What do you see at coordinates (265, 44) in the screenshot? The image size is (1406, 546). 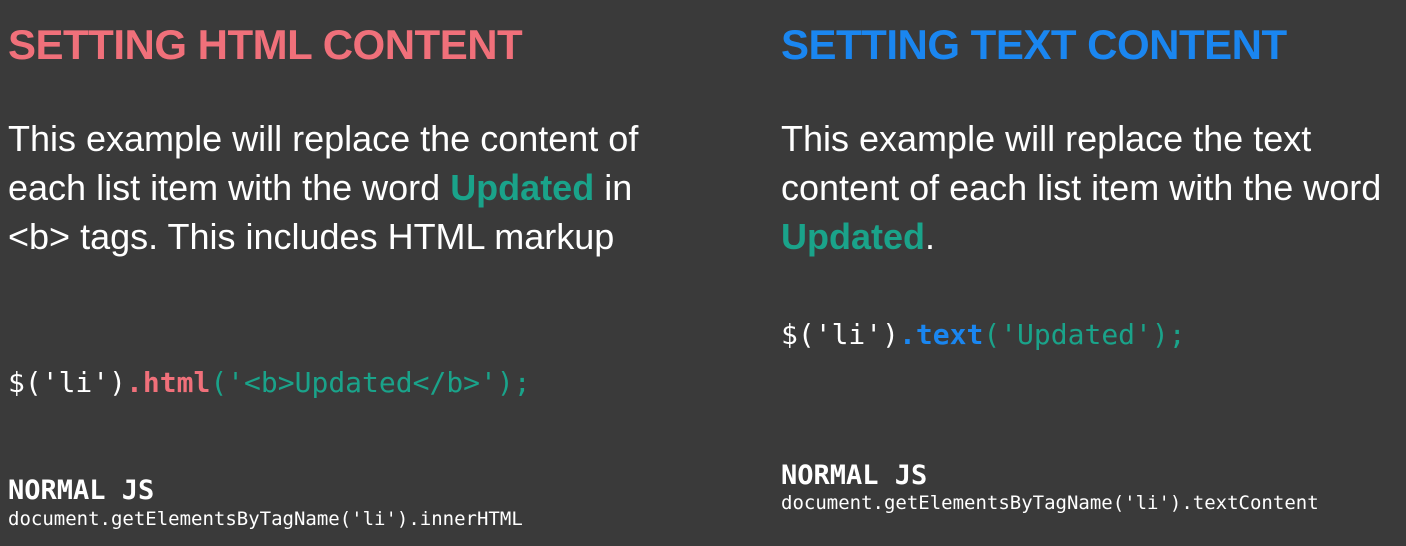 I see `html-content-heading: SETTING HTML CONTENT` at bounding box center [265, 44].